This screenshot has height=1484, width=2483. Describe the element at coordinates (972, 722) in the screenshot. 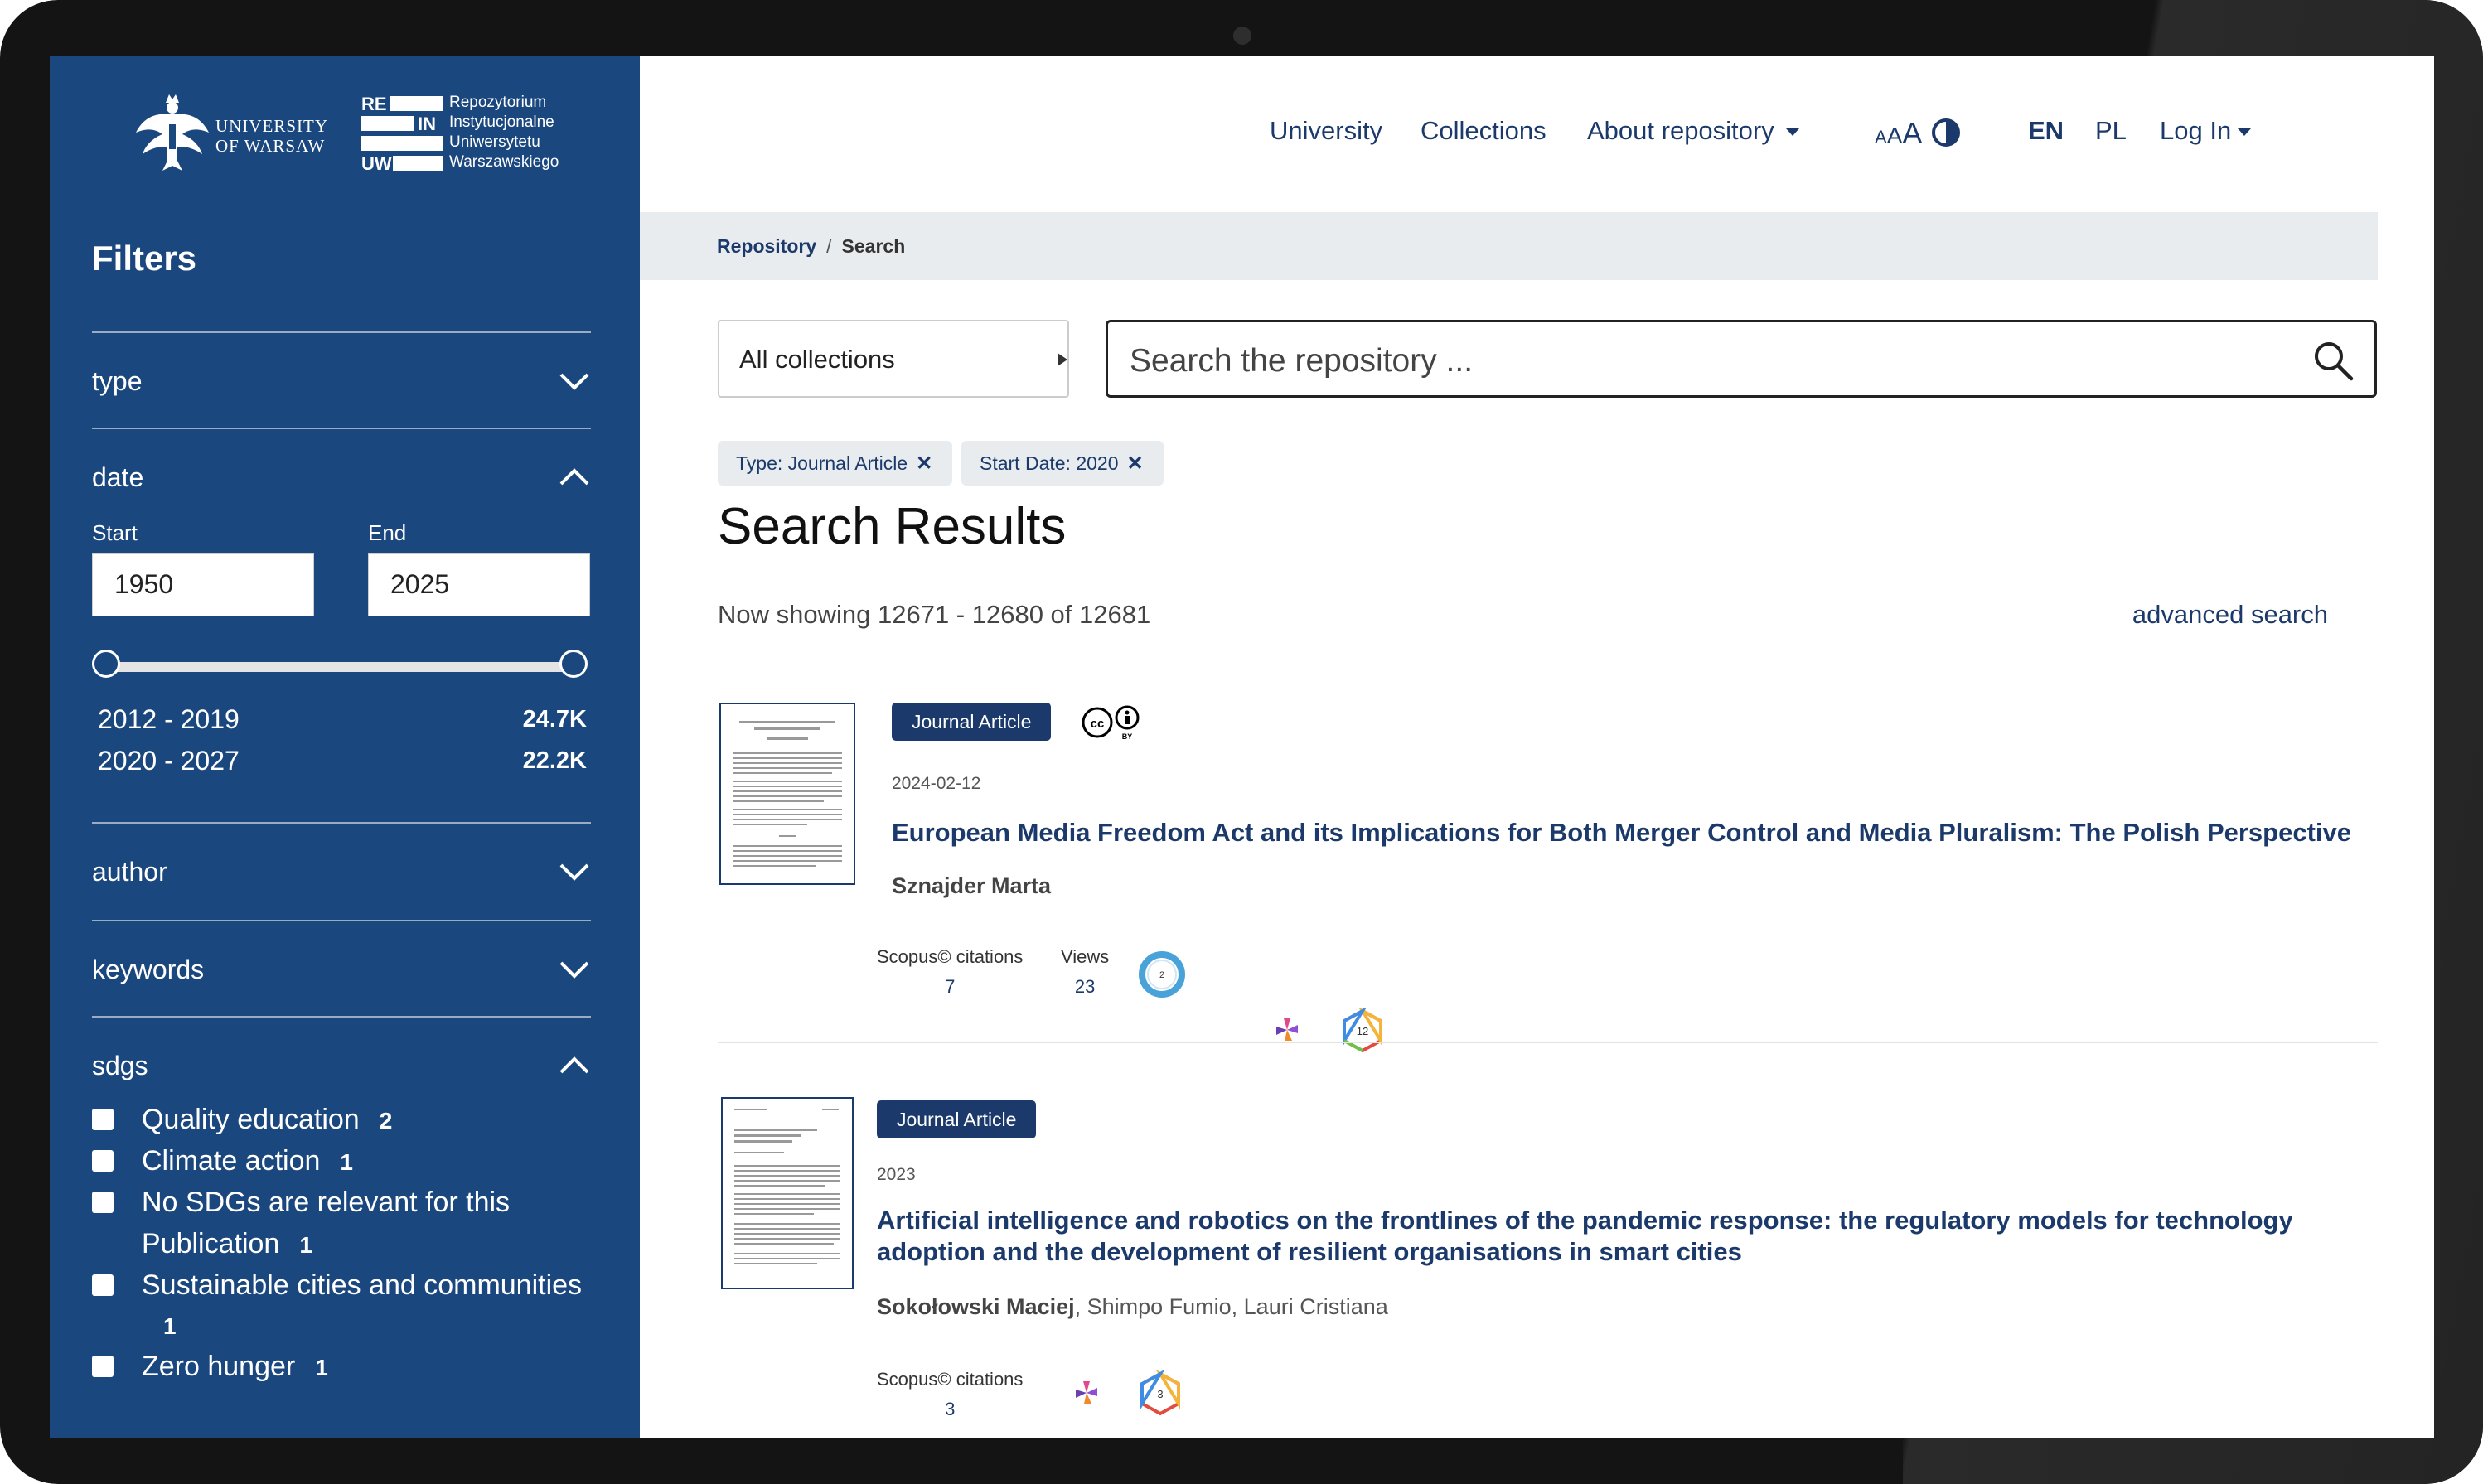

I see `item-type-badge: Journal Article` at that location.